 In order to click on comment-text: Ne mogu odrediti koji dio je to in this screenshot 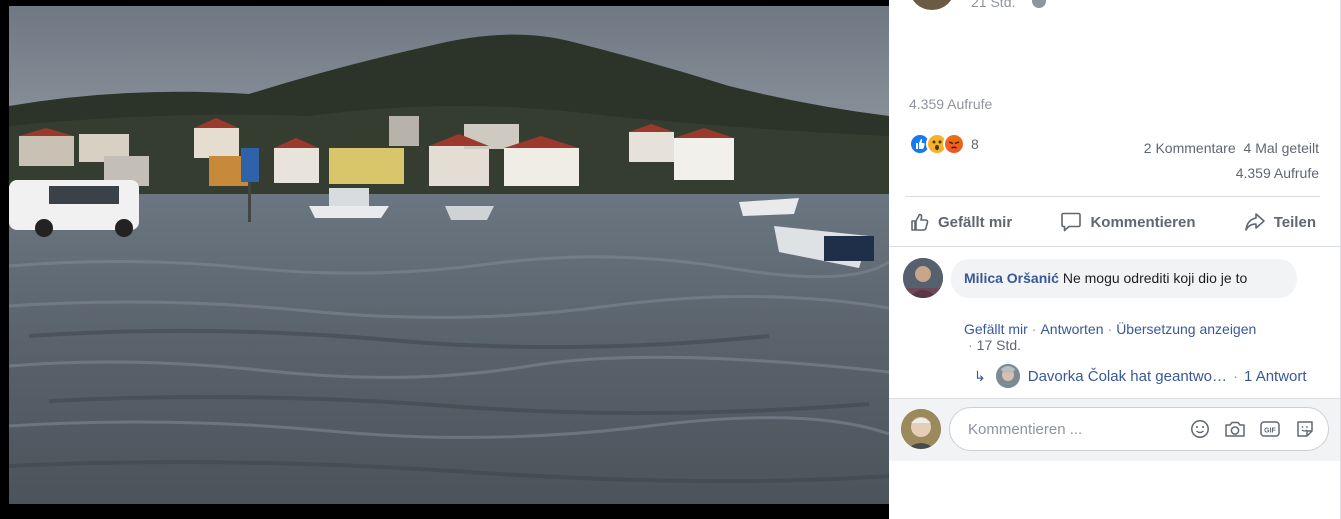, I will do `click(1155, 278)`.